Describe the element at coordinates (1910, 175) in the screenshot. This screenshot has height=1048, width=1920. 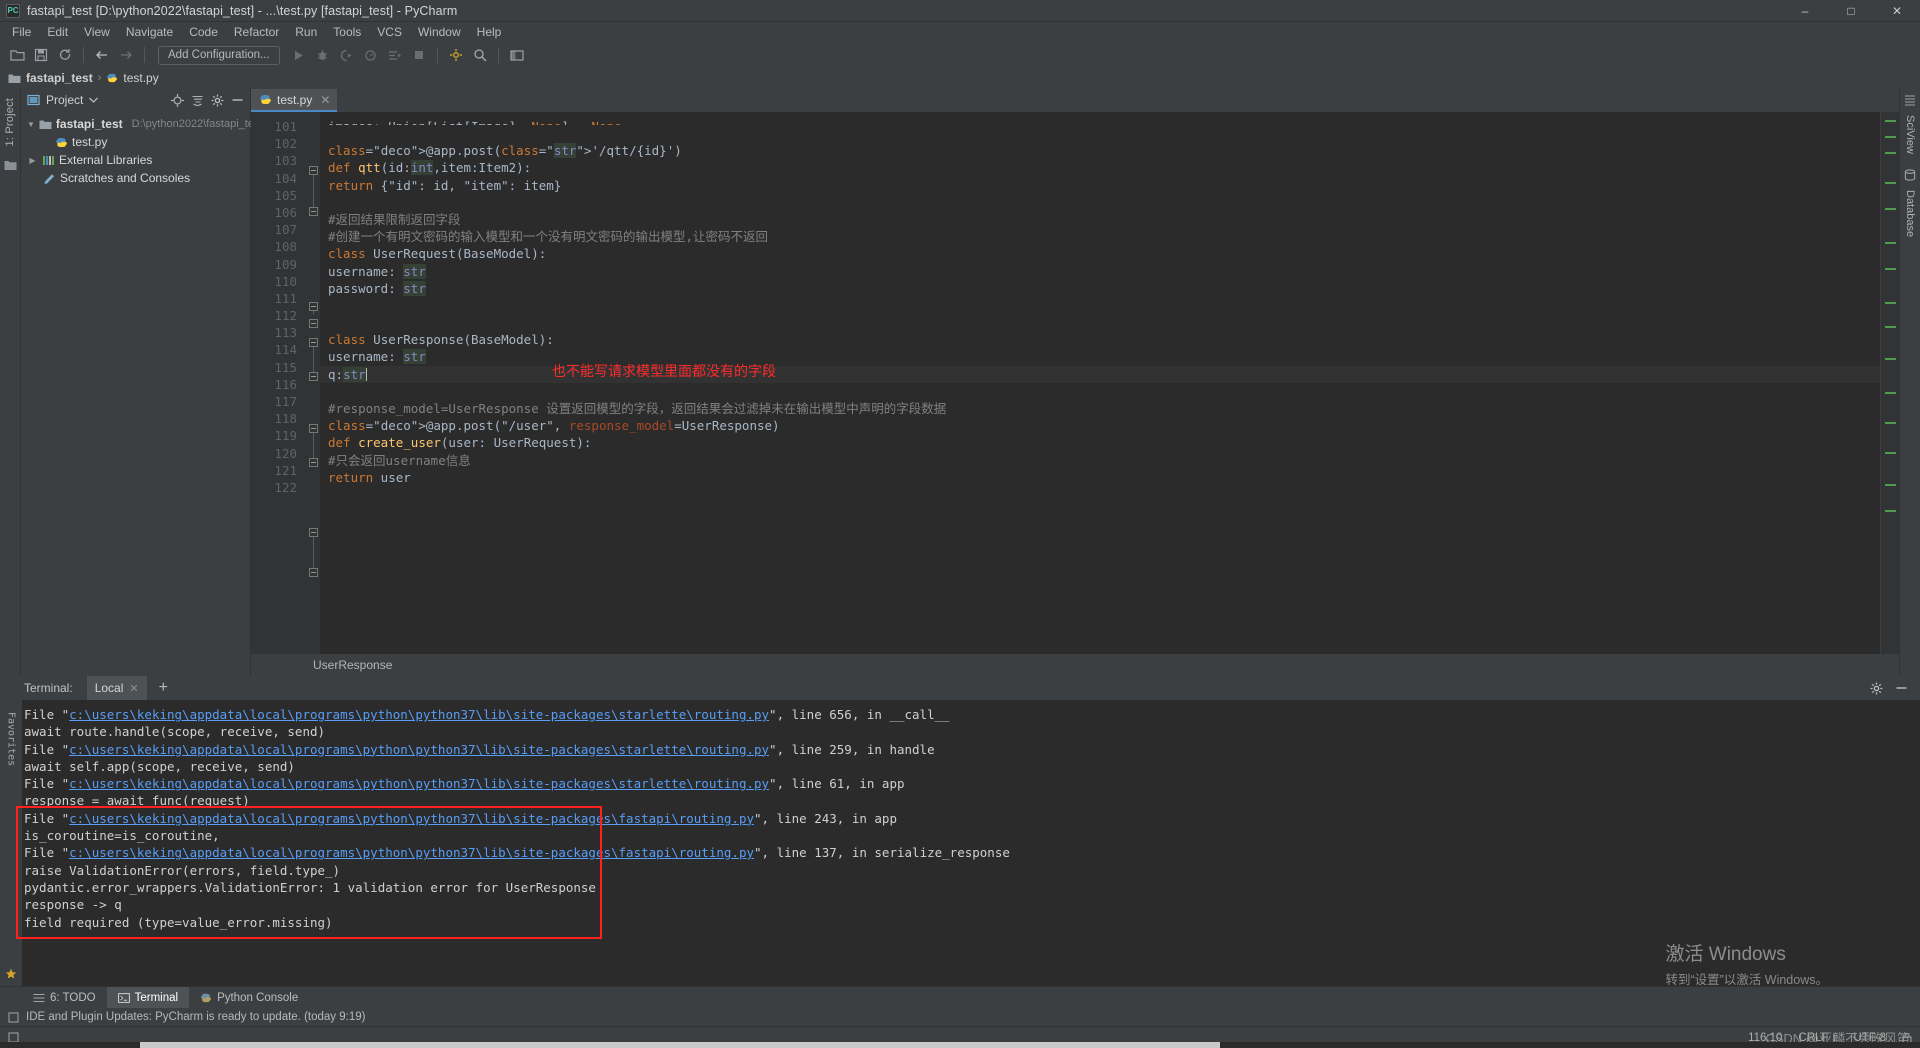
I see `database-icon` at that location.